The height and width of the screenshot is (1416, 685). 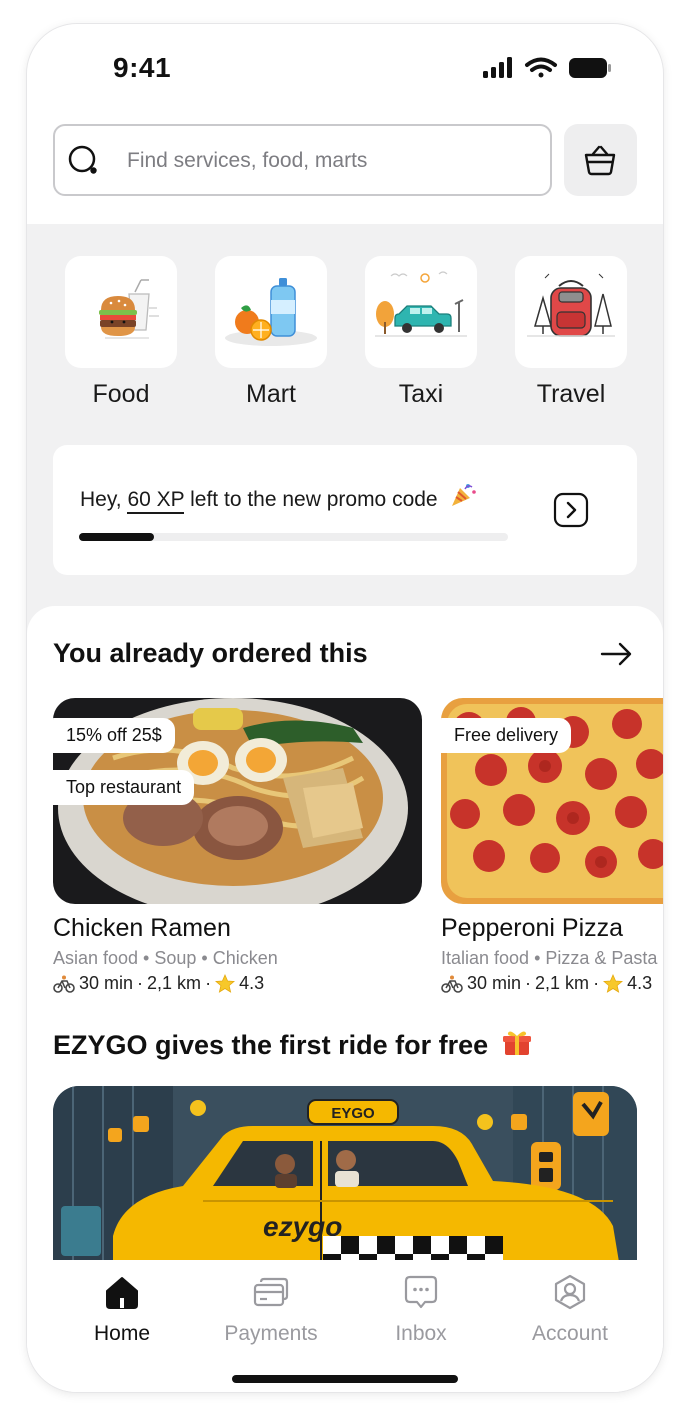 What do you see at coordinates (121, 394) in the screenshot?
I see `category-label: Food` at bounding box center [121, 394].